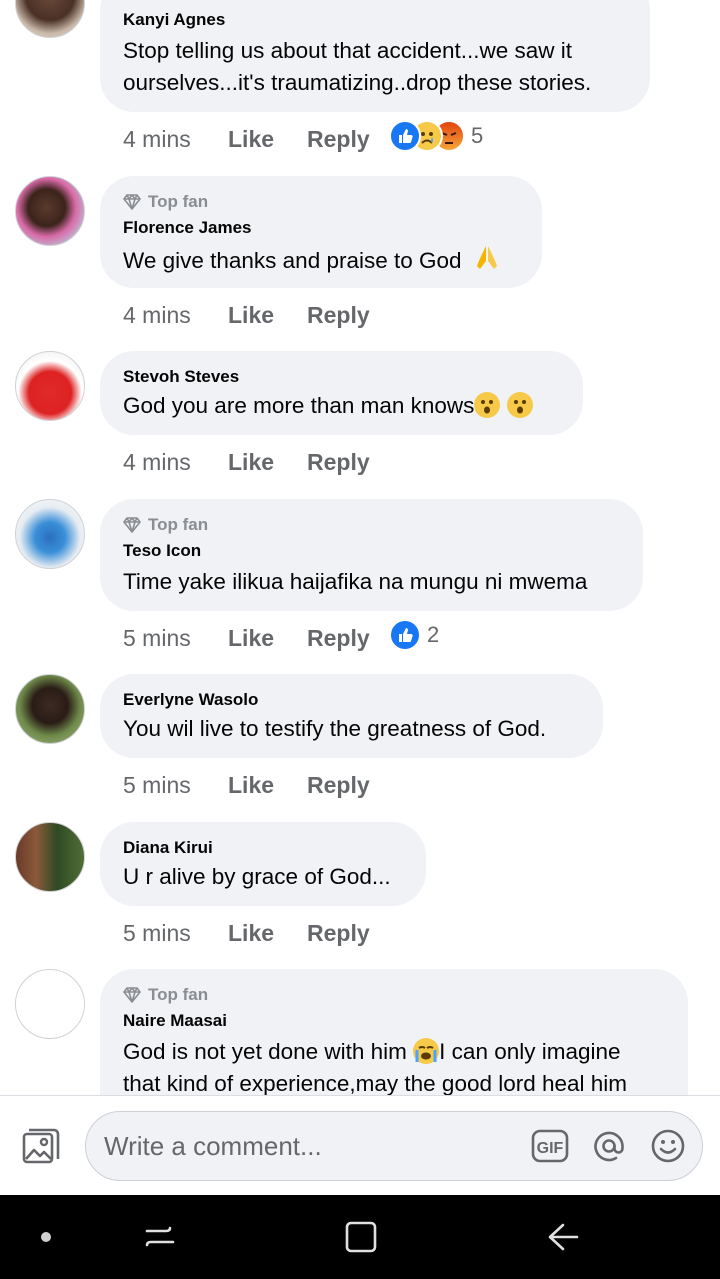 This screenshot has width=720, height=1279. I want to click on comment-text: We give thanks and praise to God, so click(292, 260).